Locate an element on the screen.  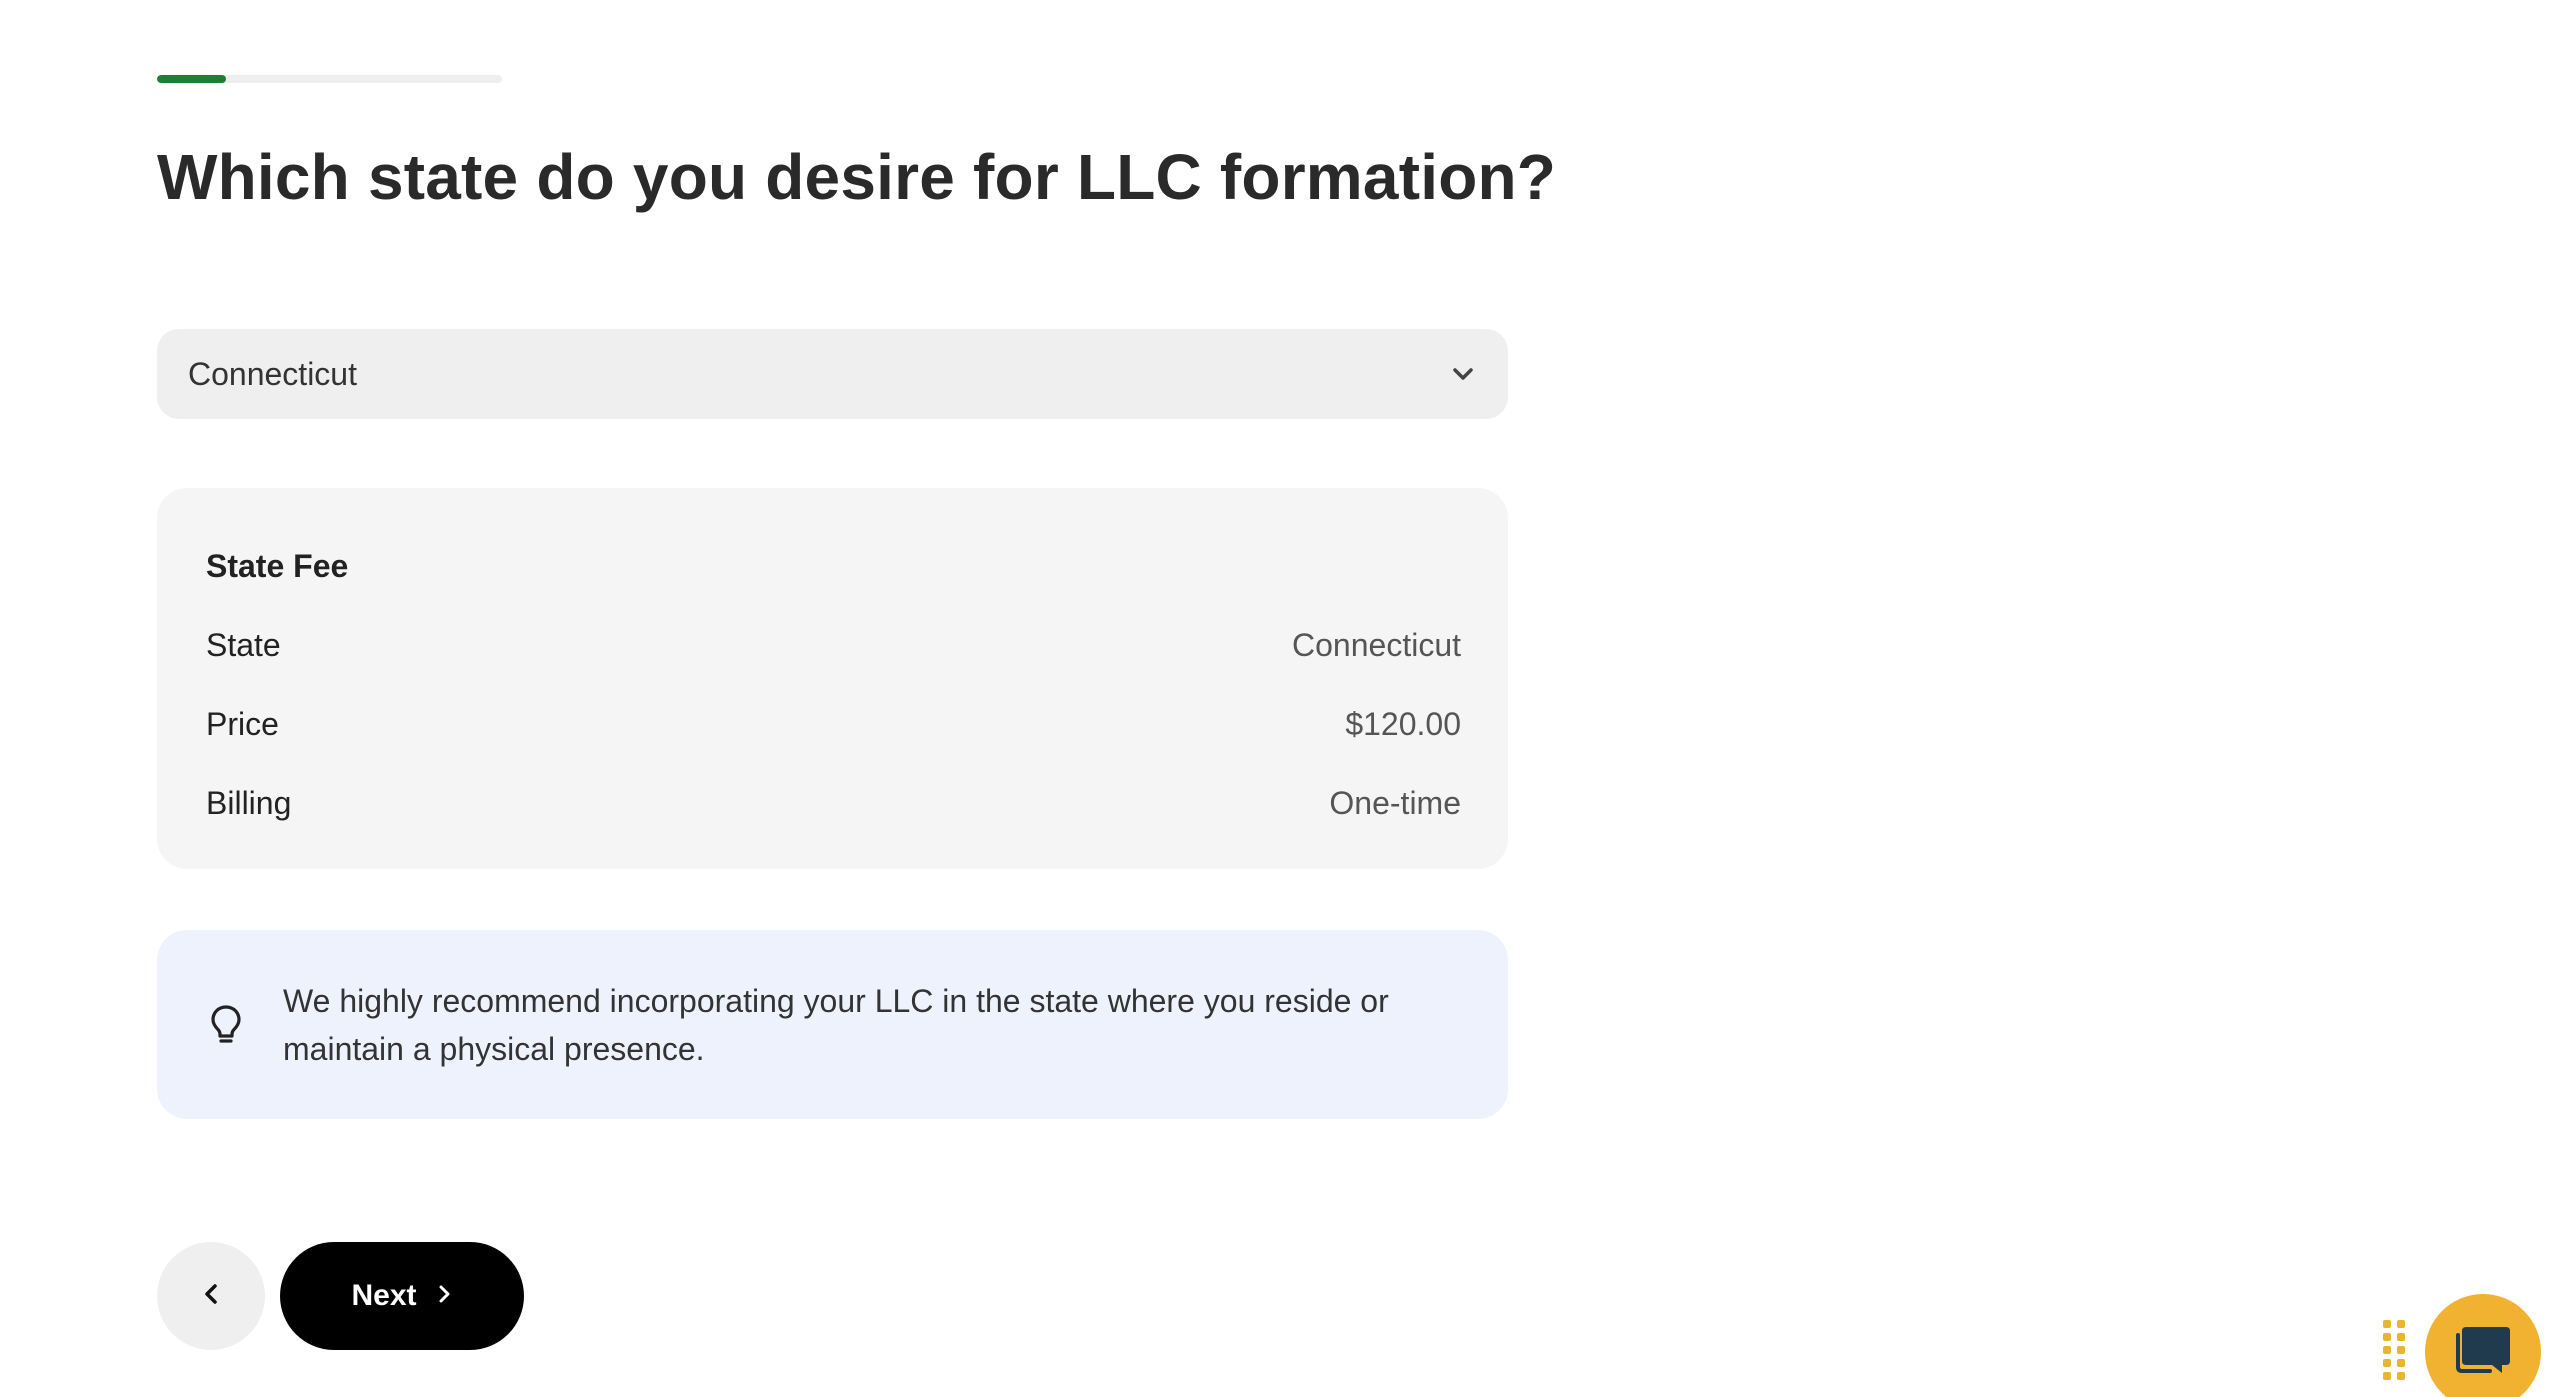
drag-handle-icon is located at coordinates (2395, 1351).